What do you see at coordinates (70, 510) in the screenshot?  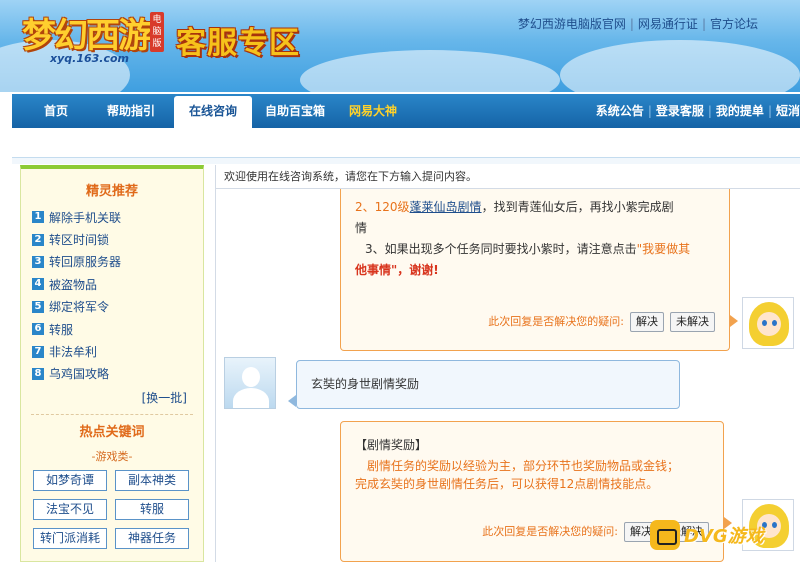 I see `keyword-button: 法宝不见` at bounding box center [70, 510].